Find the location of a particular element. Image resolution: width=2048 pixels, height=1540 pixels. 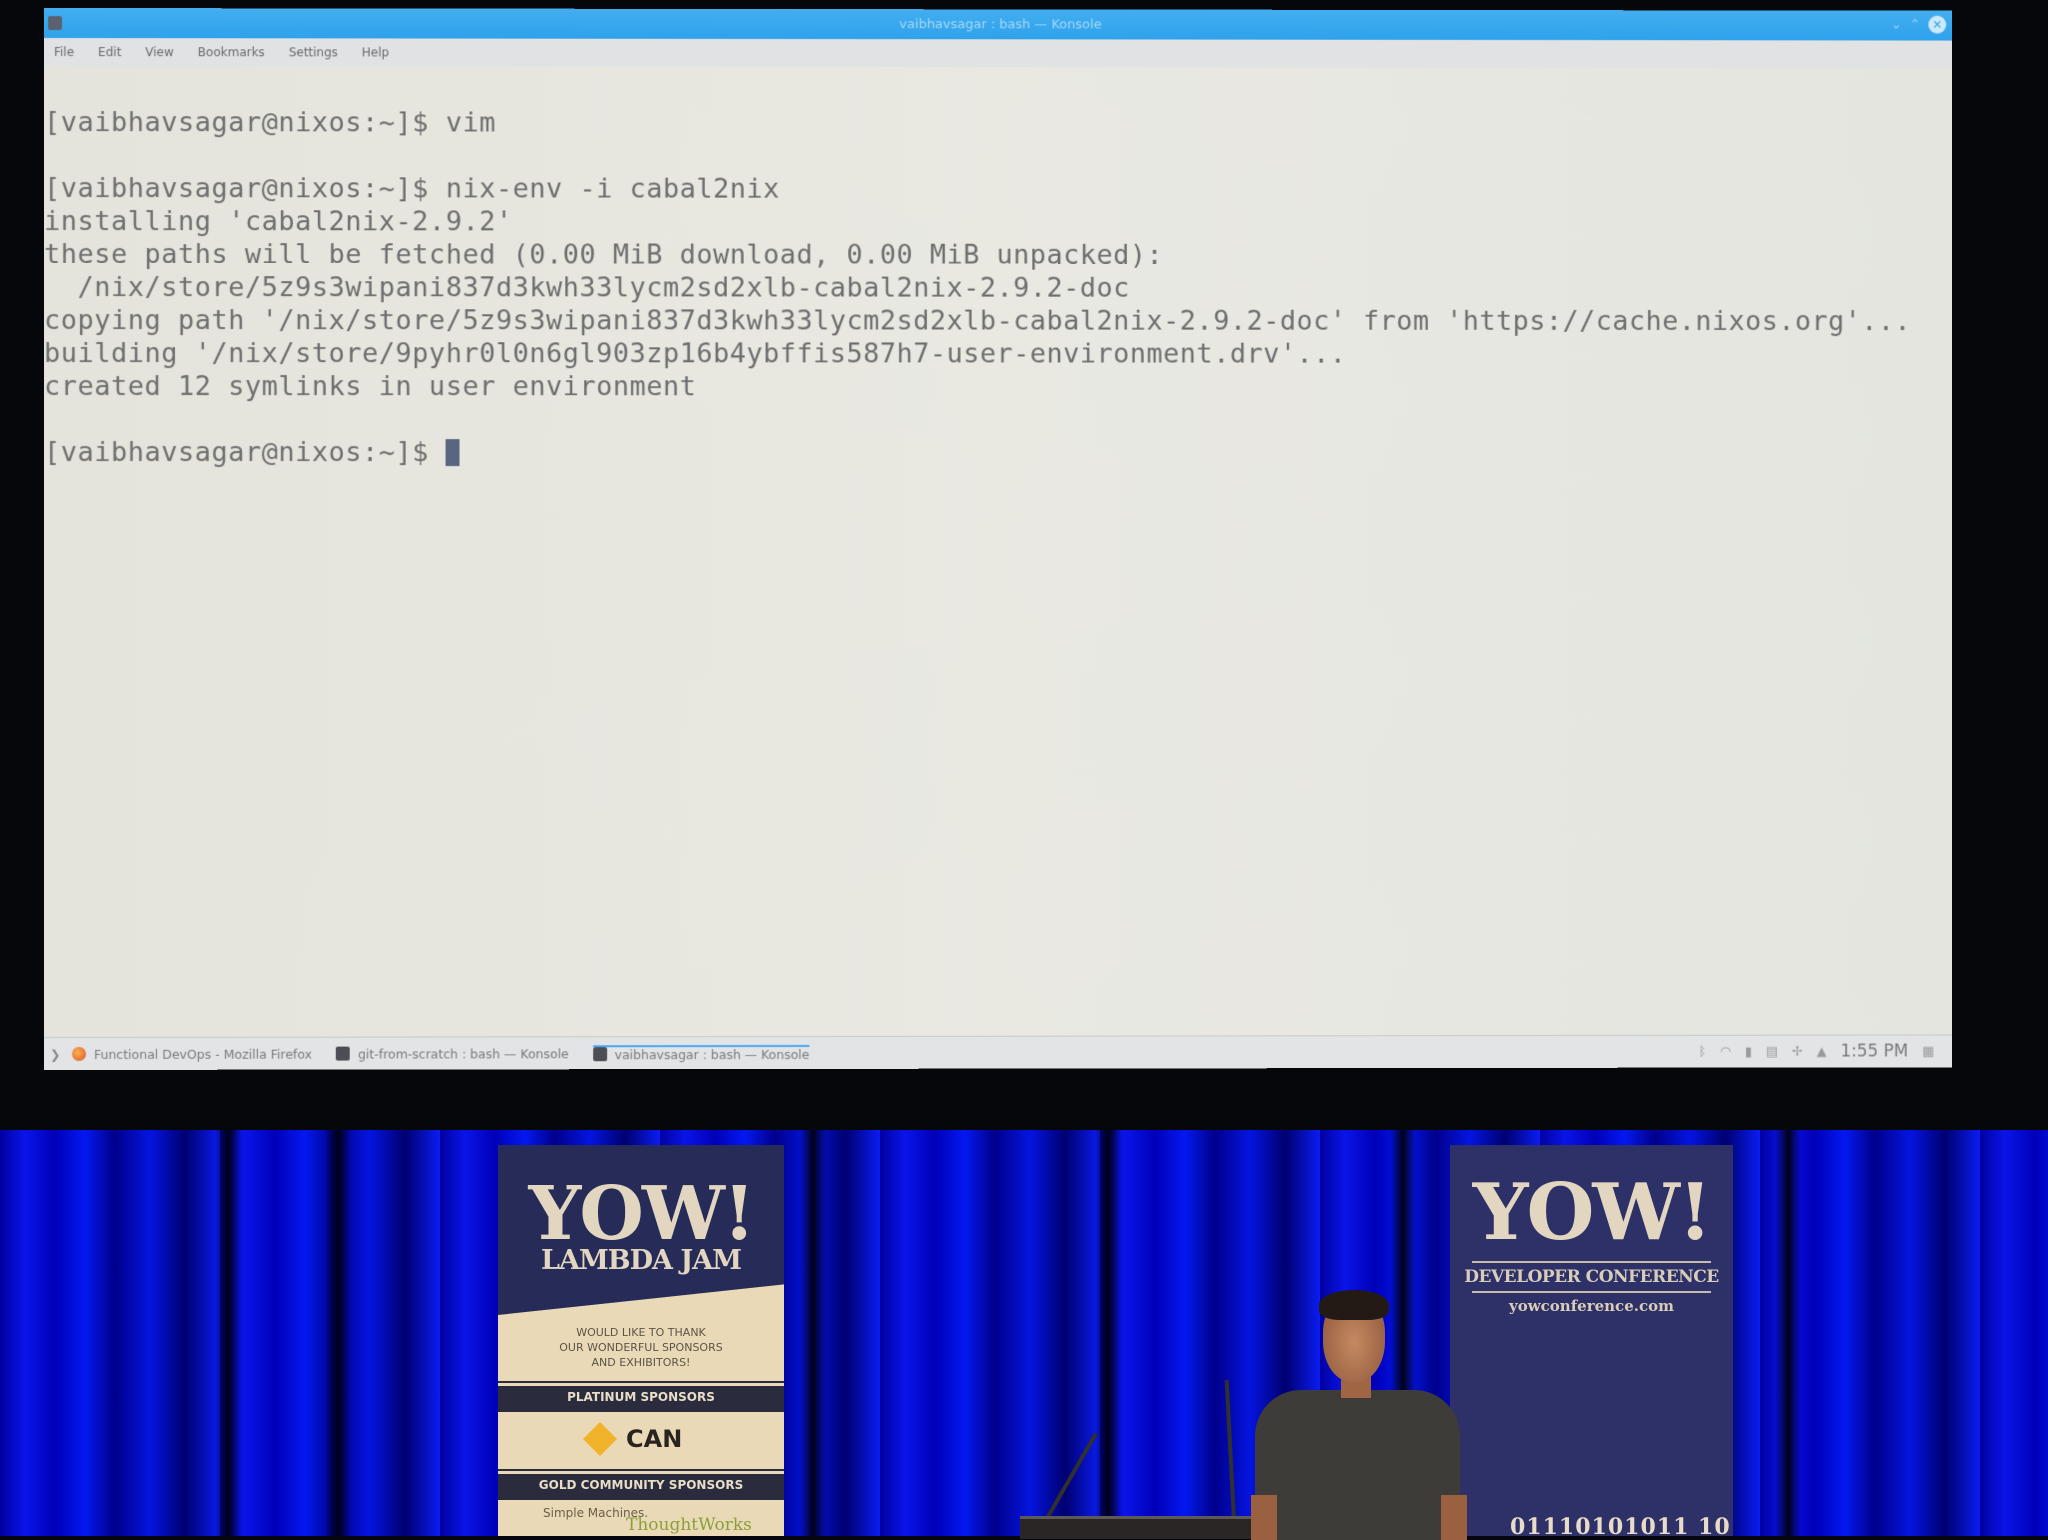

expand-tray-icon: ▲ is located at coordinates (1822, 1051).